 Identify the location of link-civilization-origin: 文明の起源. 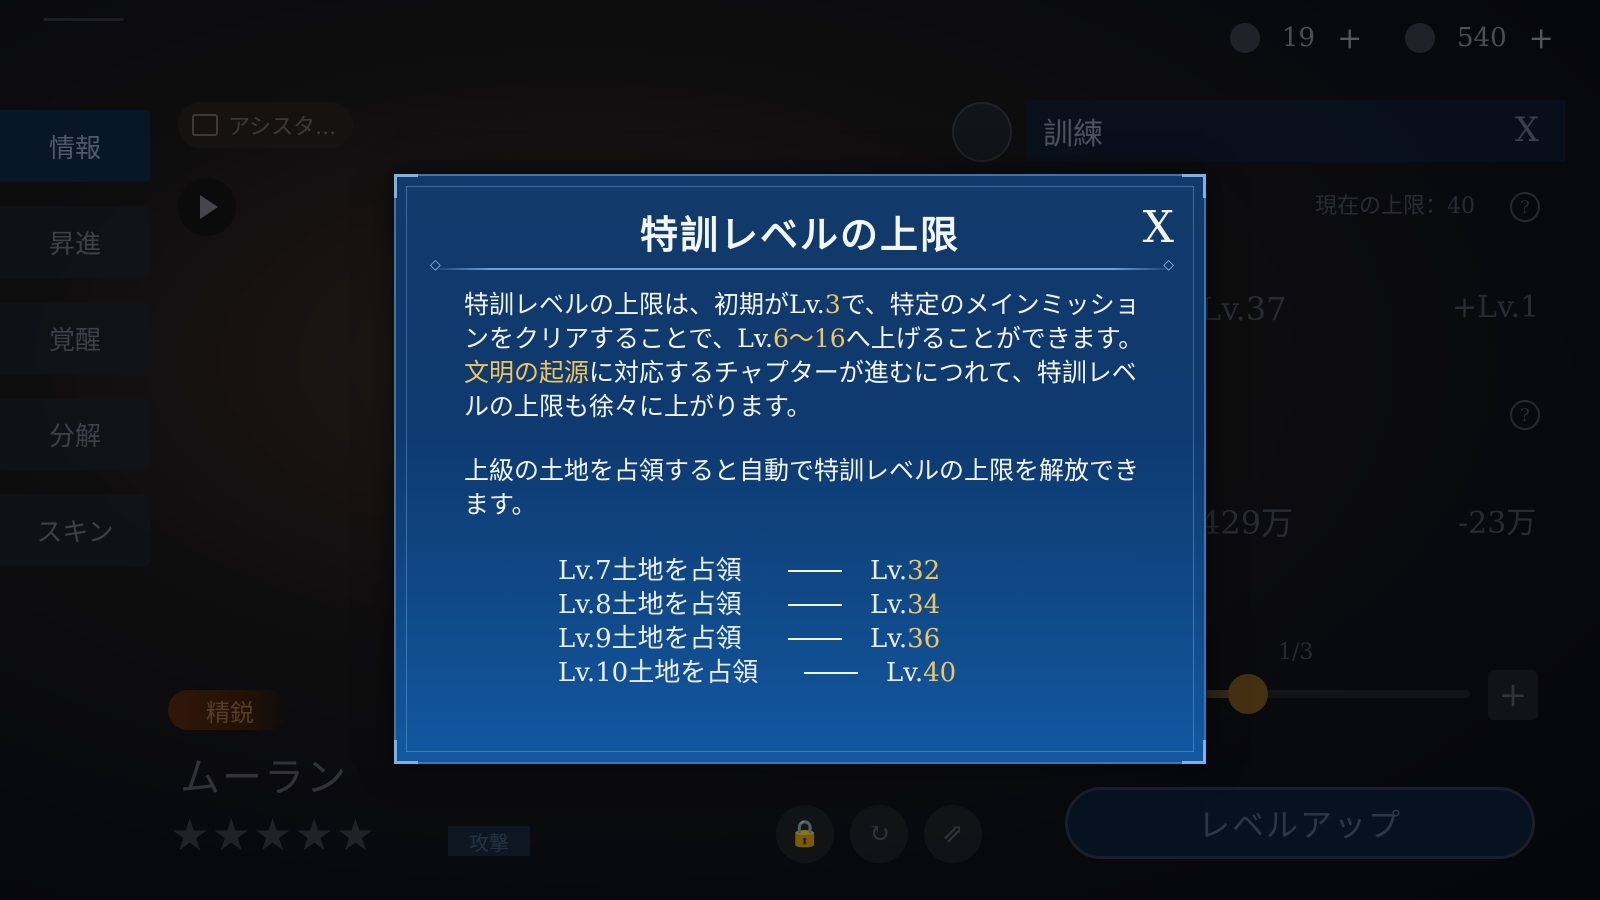
(526, 372).